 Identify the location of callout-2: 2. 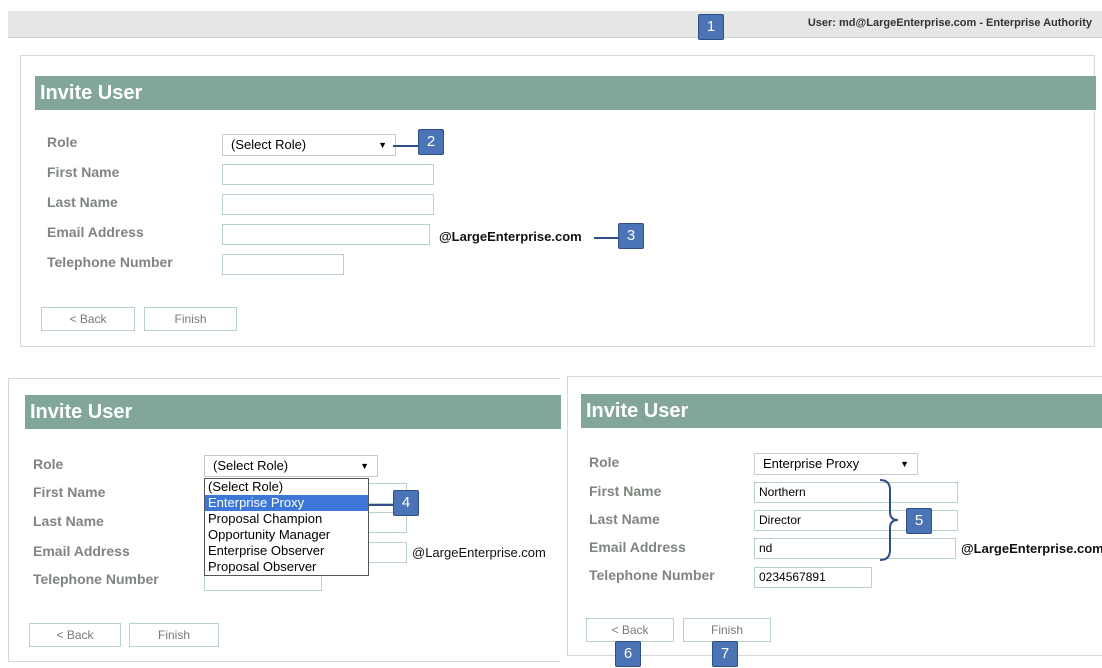
(431, 142).